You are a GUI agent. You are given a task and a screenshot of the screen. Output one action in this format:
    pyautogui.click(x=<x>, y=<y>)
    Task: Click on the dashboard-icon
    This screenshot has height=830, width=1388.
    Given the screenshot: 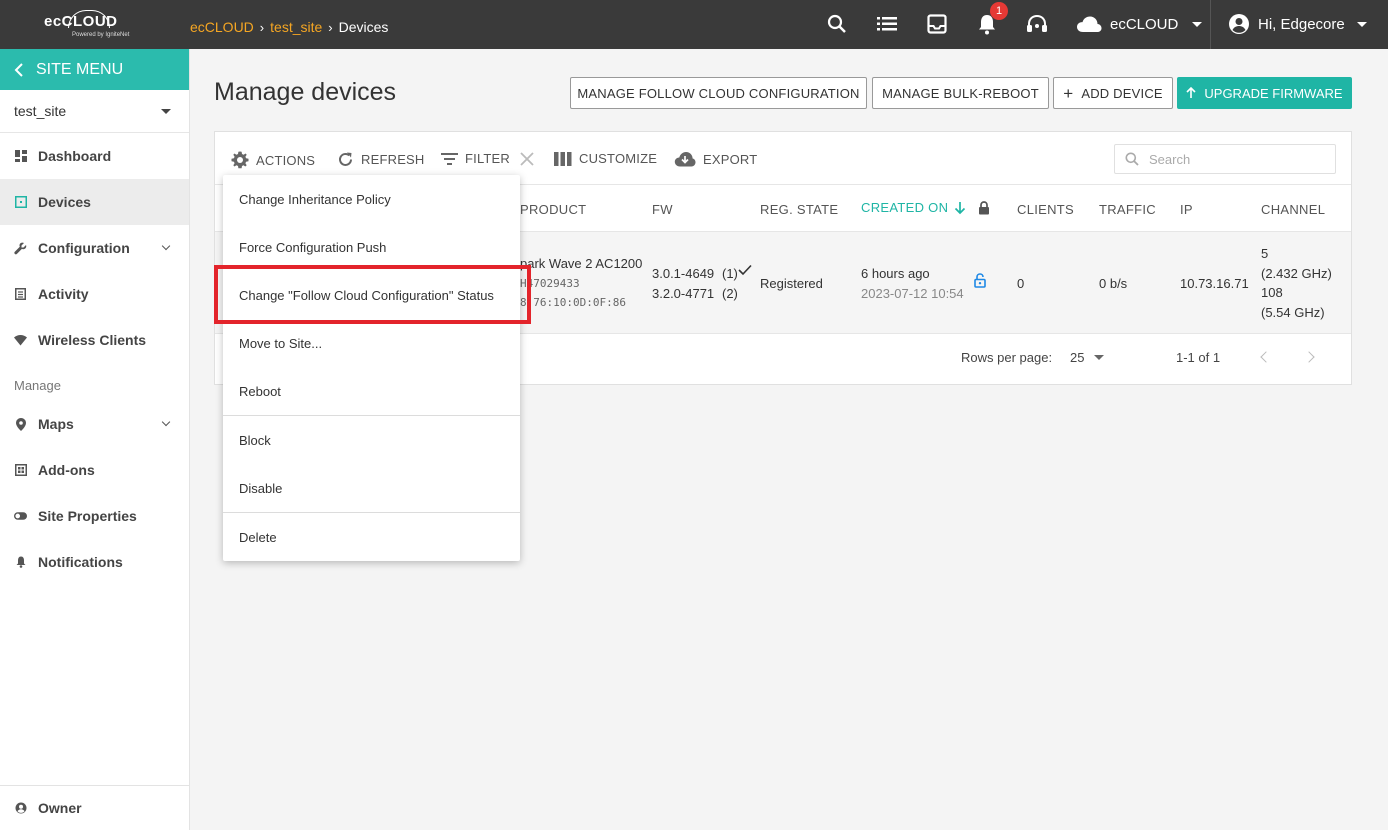 What is the action you would take?
    pyautogui.click(x=20, y=156)
    